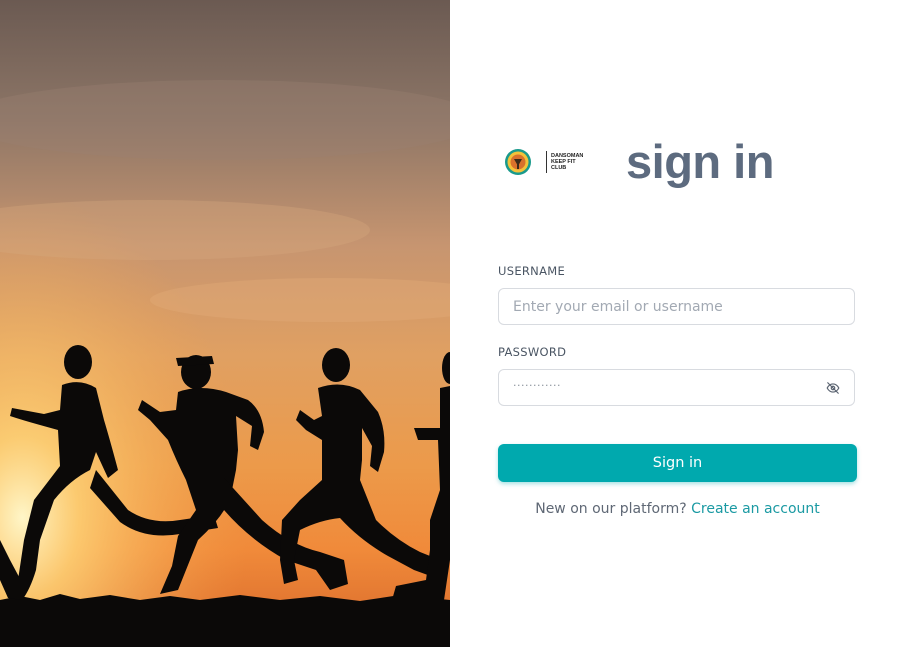  What do you see at coordinates (532, 271) in the screenshot?
I see `username-label: USERNAME` at bounding box center [532, 271].